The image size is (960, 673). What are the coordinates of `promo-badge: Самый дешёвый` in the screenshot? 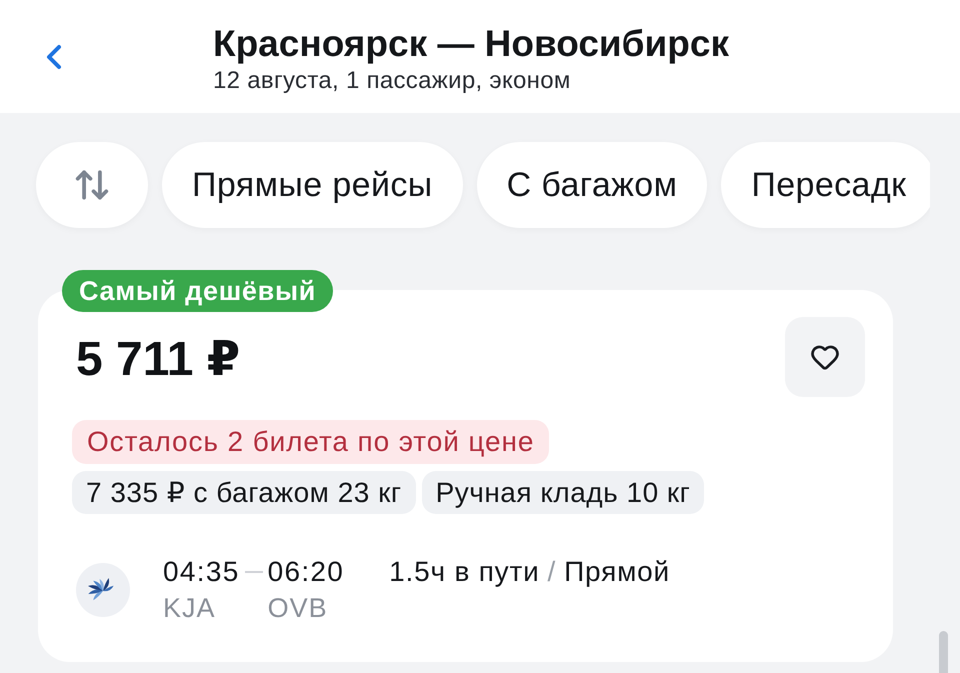 It's located at (198, 291).